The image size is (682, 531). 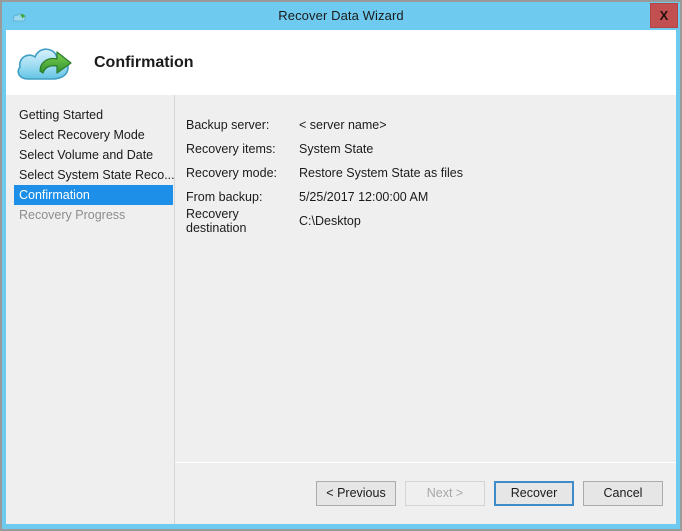 What do you see at coordinates (431, 125) in the screenshot?
I see `detail-row-backup-server: Backup server: < server name>` at bounding box center [431, 125].